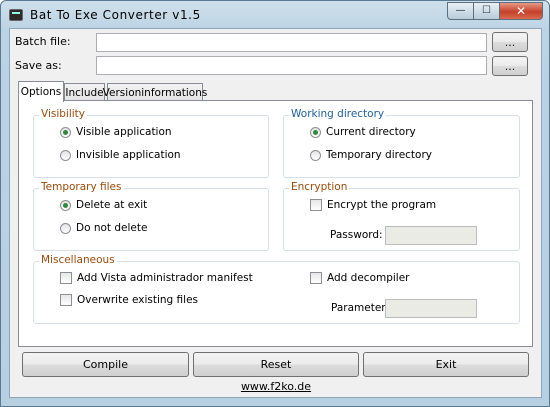  What do you see at coordinates (291, 42) in the screenshot?
I see `batch-file-input` at bounding box center [291, 42].